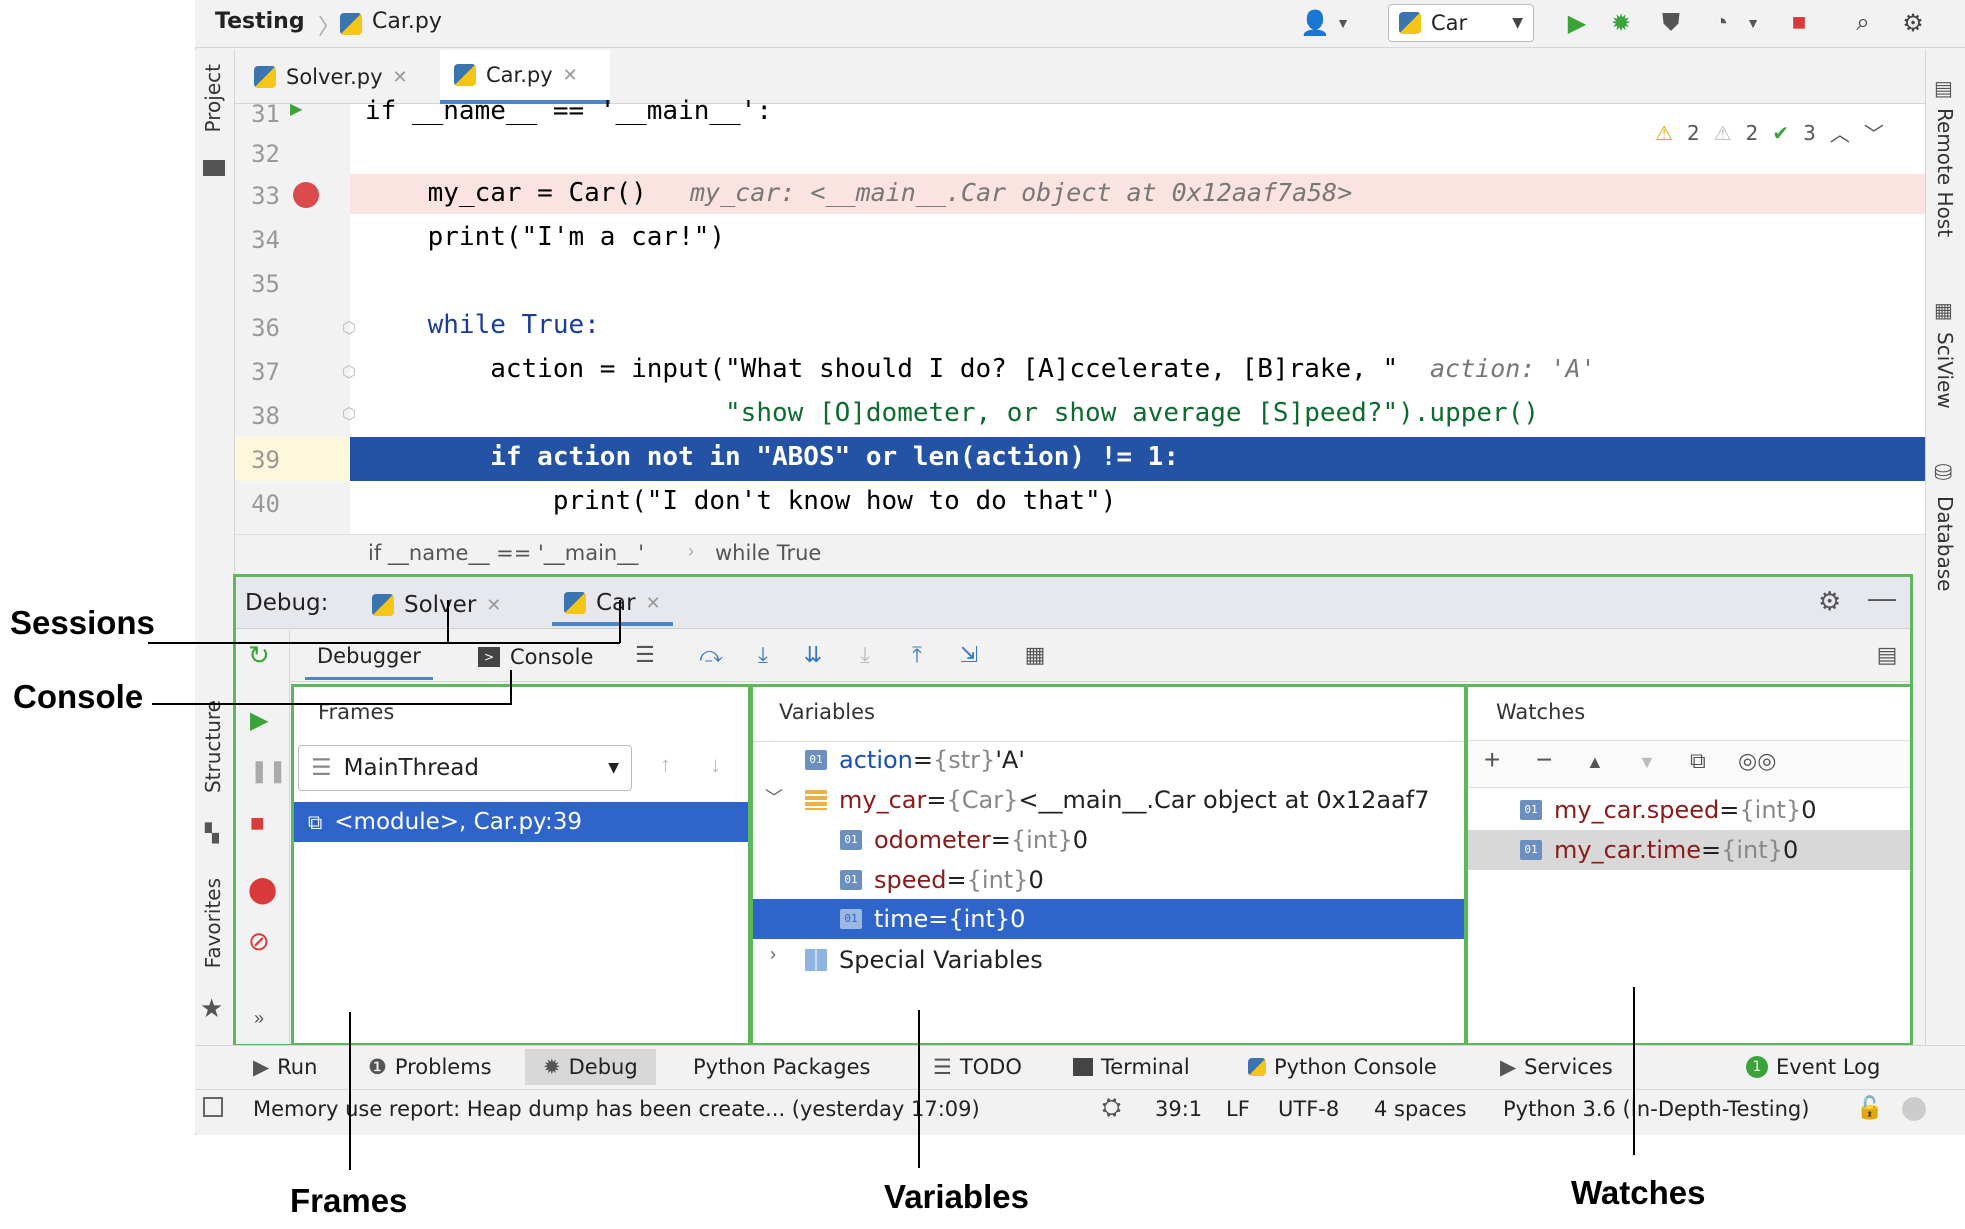 The width and height of the screenshot is (1965, 1229). What do you see at coordinates (1131, 1067) in the screenshot?
I see `tool-tab-terminal: Terminal` at bounding box center [1131, 1067].